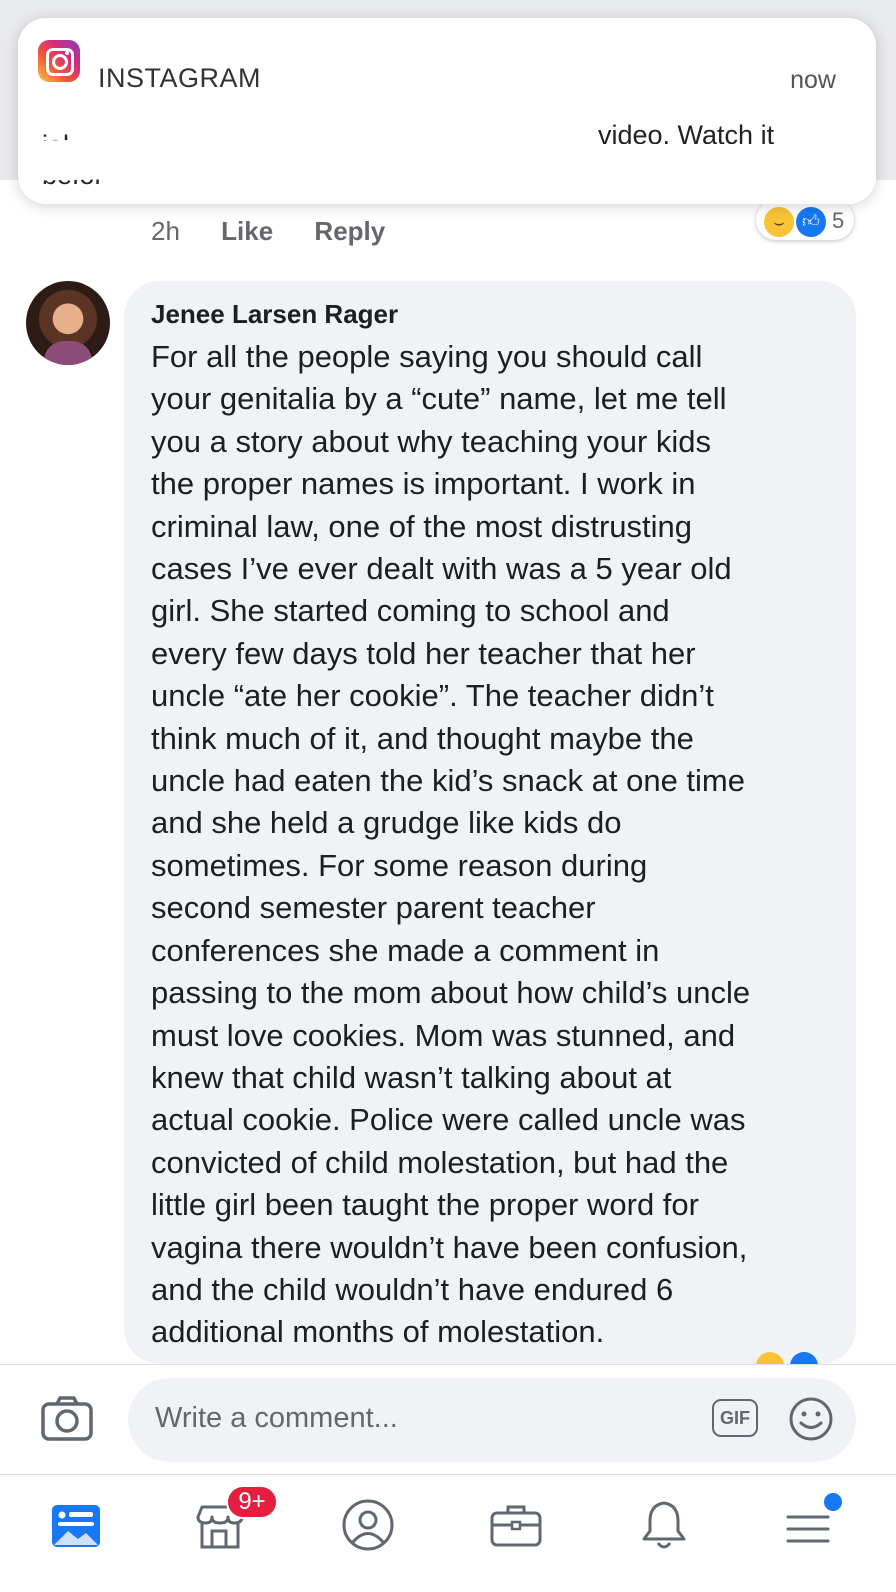  I want to click on comment-line: the proper names is important. I work in, so click(423, 484).